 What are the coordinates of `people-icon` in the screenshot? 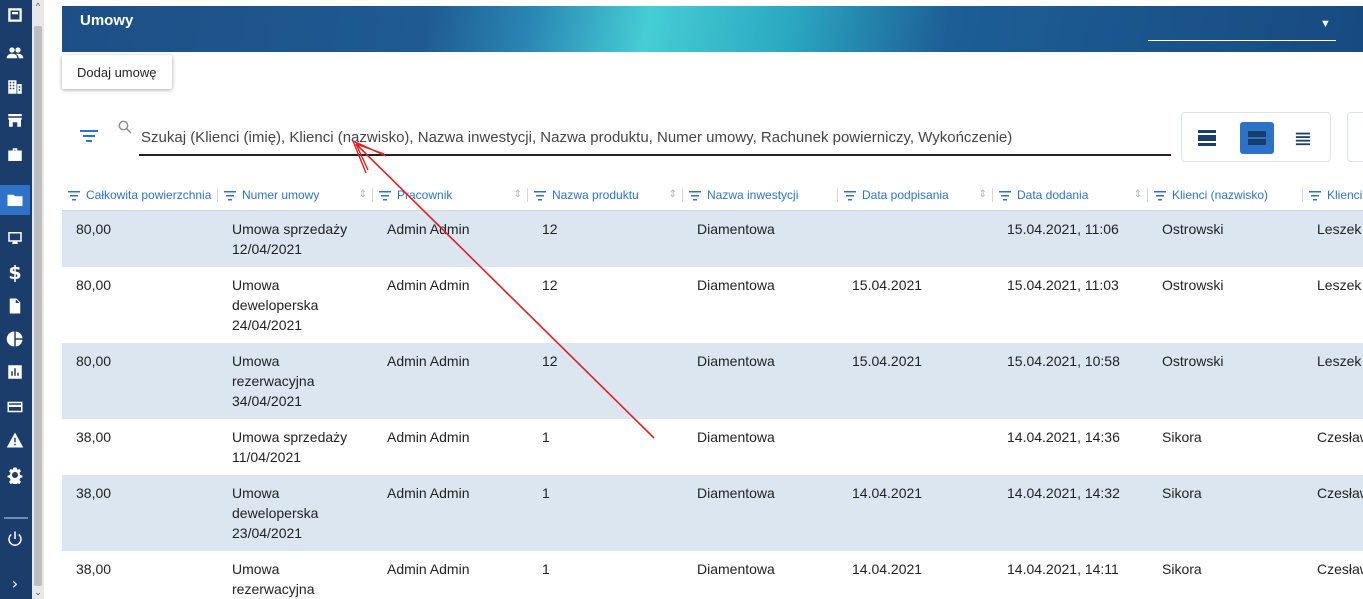 It's located at (15, 53).